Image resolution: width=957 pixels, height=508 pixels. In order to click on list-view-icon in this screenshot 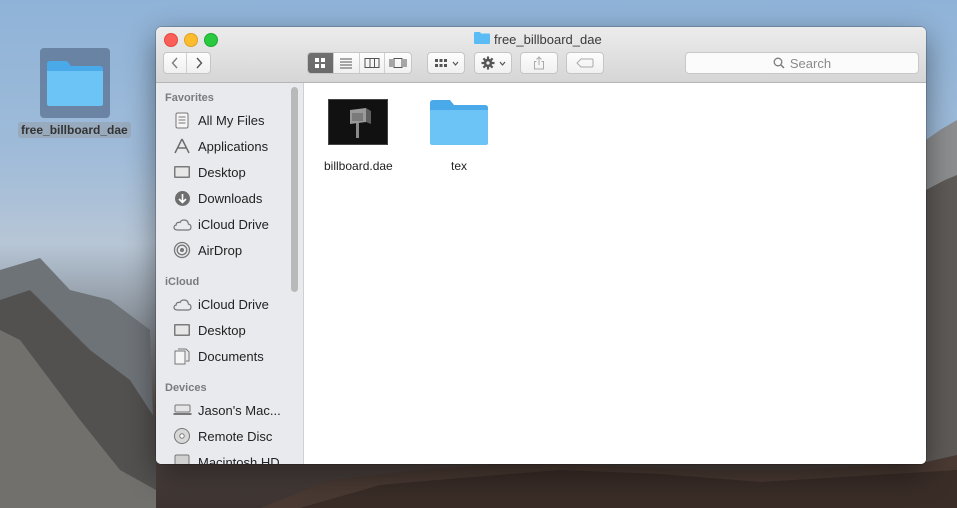, I will do `click(346, 63)`.